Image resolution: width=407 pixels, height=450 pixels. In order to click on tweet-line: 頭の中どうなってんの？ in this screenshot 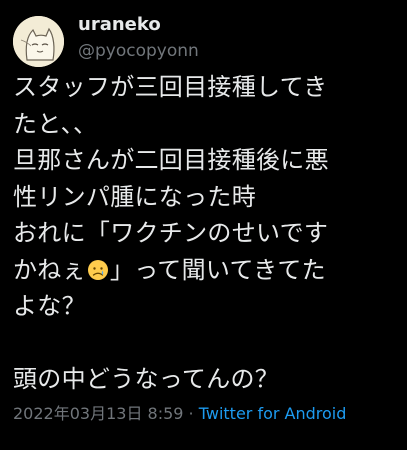, I will do `click(146, 379)`.